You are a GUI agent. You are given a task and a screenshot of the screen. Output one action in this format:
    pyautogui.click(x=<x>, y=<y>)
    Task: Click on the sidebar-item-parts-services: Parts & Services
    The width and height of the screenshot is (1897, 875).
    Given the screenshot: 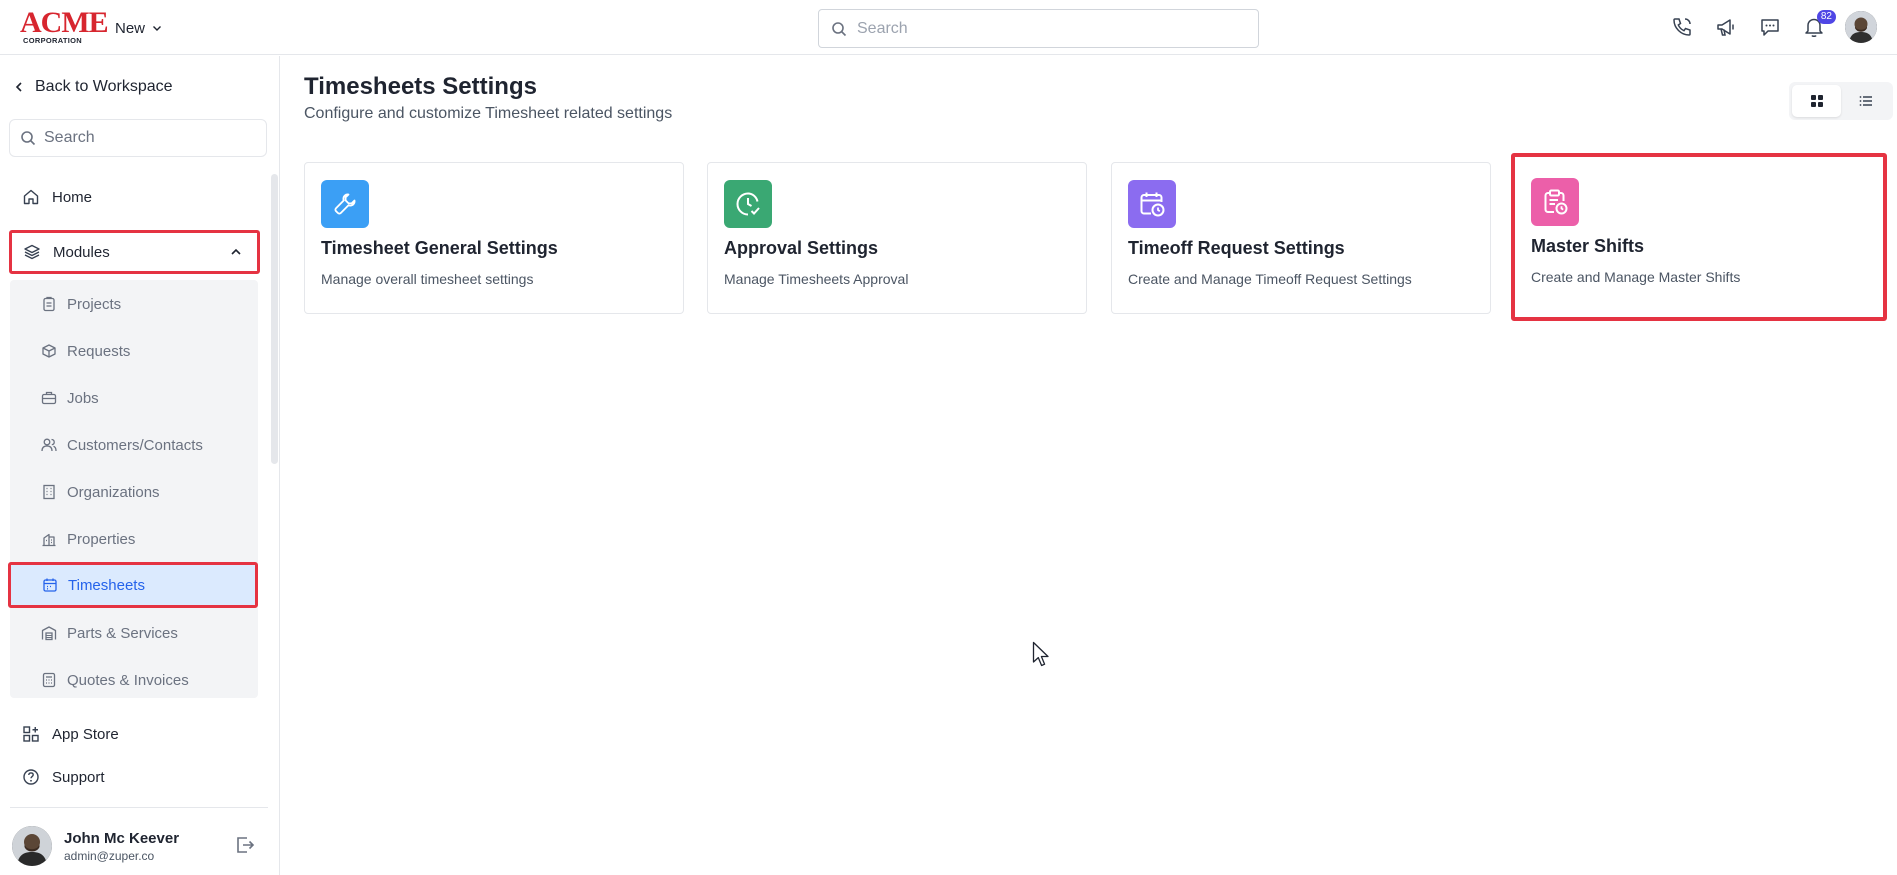 What is the action you would take?
    pyautogui.click(x=134, y=633)
    